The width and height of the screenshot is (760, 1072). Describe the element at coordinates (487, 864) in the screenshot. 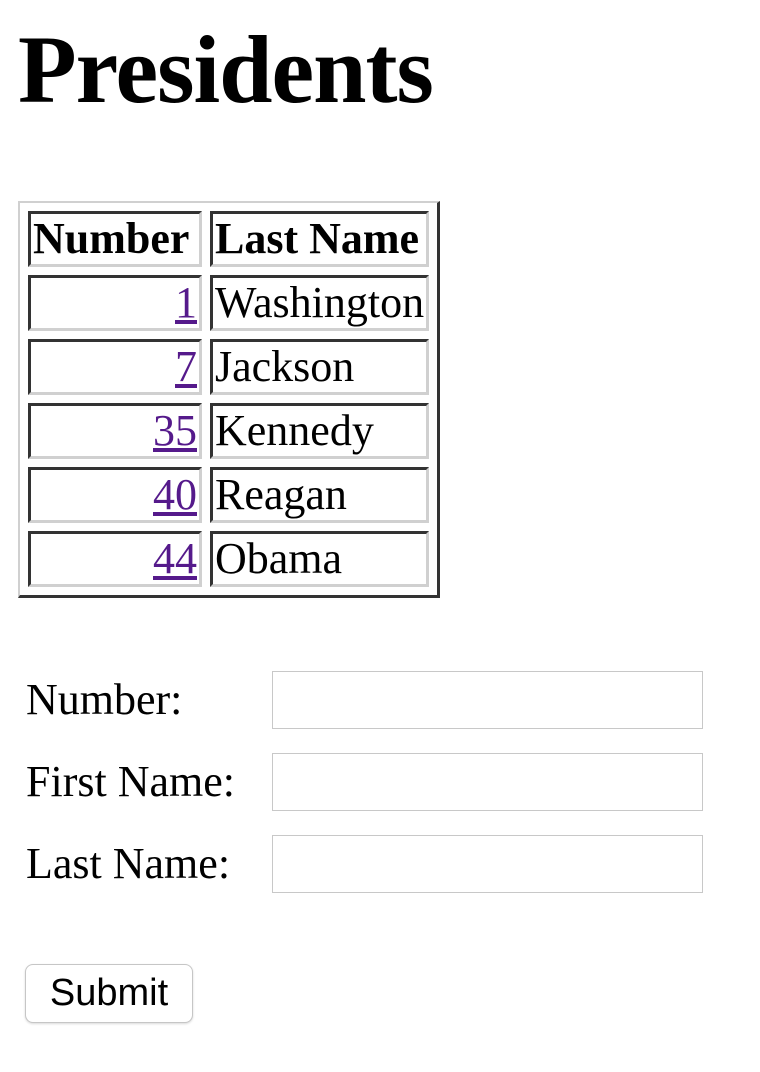

I see `last-name-field` at that location.